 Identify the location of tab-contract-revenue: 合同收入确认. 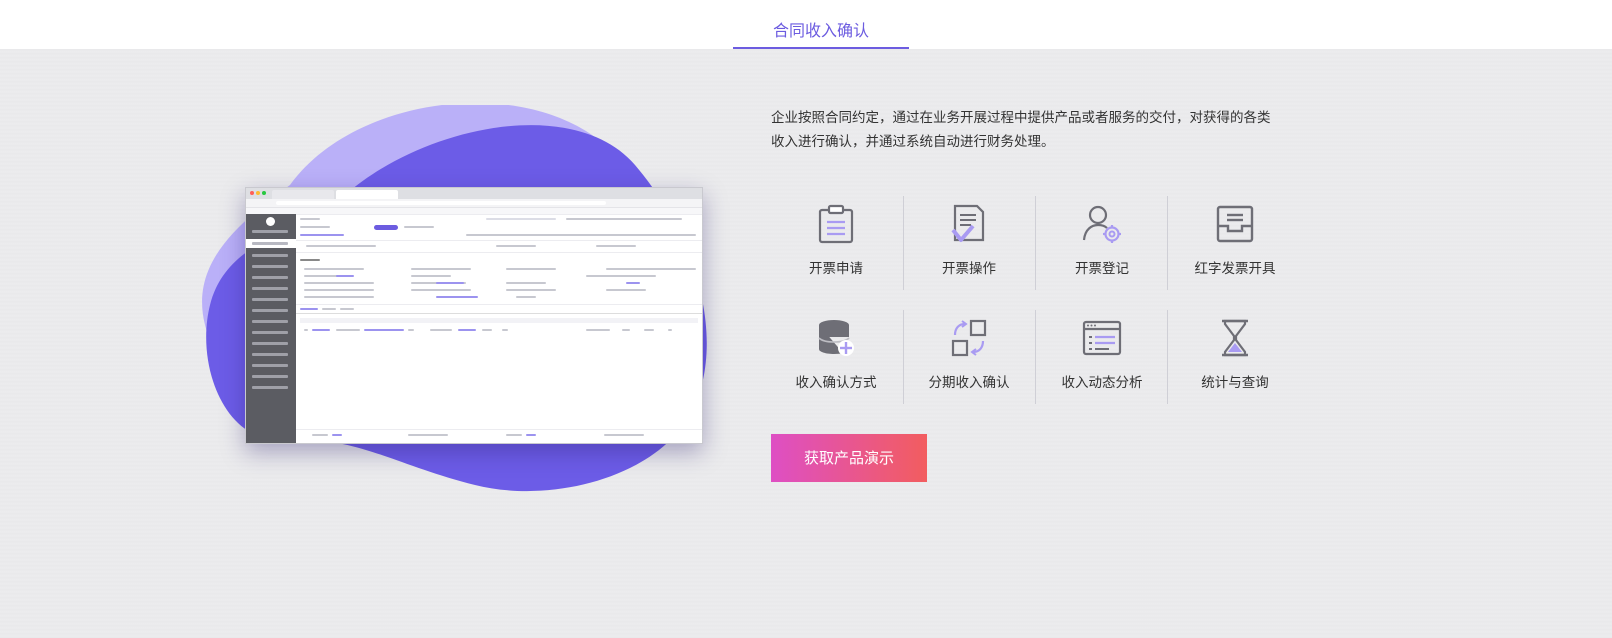
(821, 24).